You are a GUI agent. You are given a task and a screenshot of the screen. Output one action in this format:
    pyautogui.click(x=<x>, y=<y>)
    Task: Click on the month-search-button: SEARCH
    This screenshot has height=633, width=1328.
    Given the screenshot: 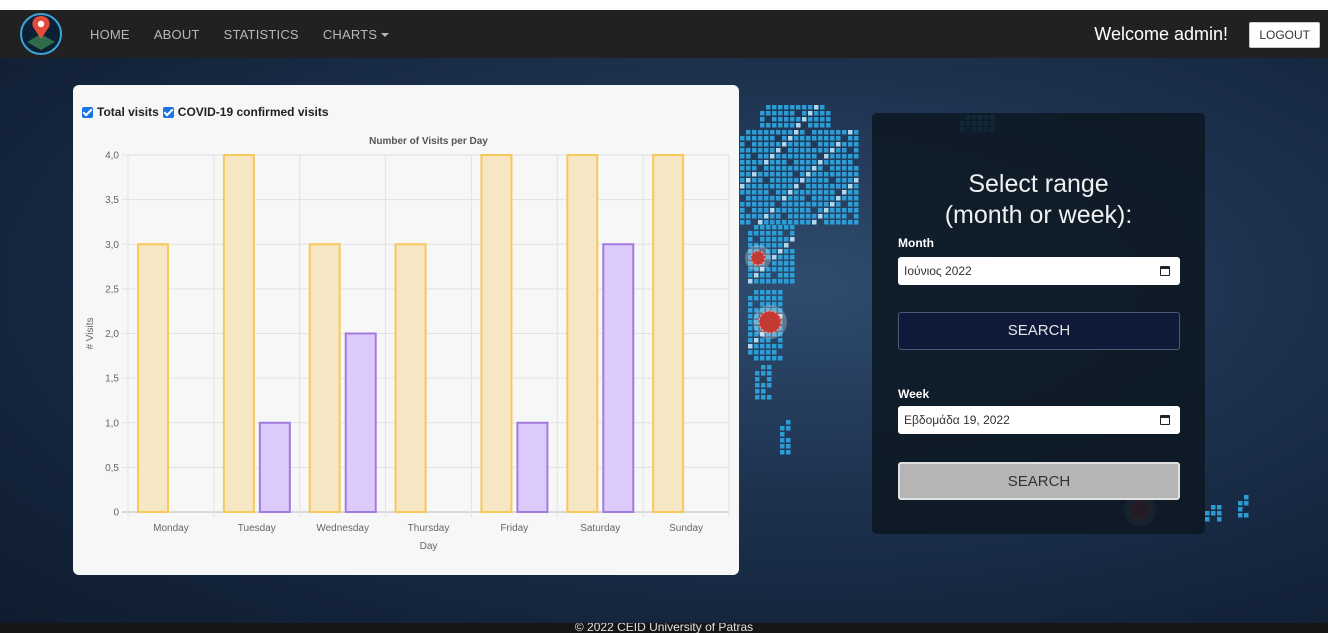 What is the action you would take?
    pyautogui.click(x=1039, y=331)
    